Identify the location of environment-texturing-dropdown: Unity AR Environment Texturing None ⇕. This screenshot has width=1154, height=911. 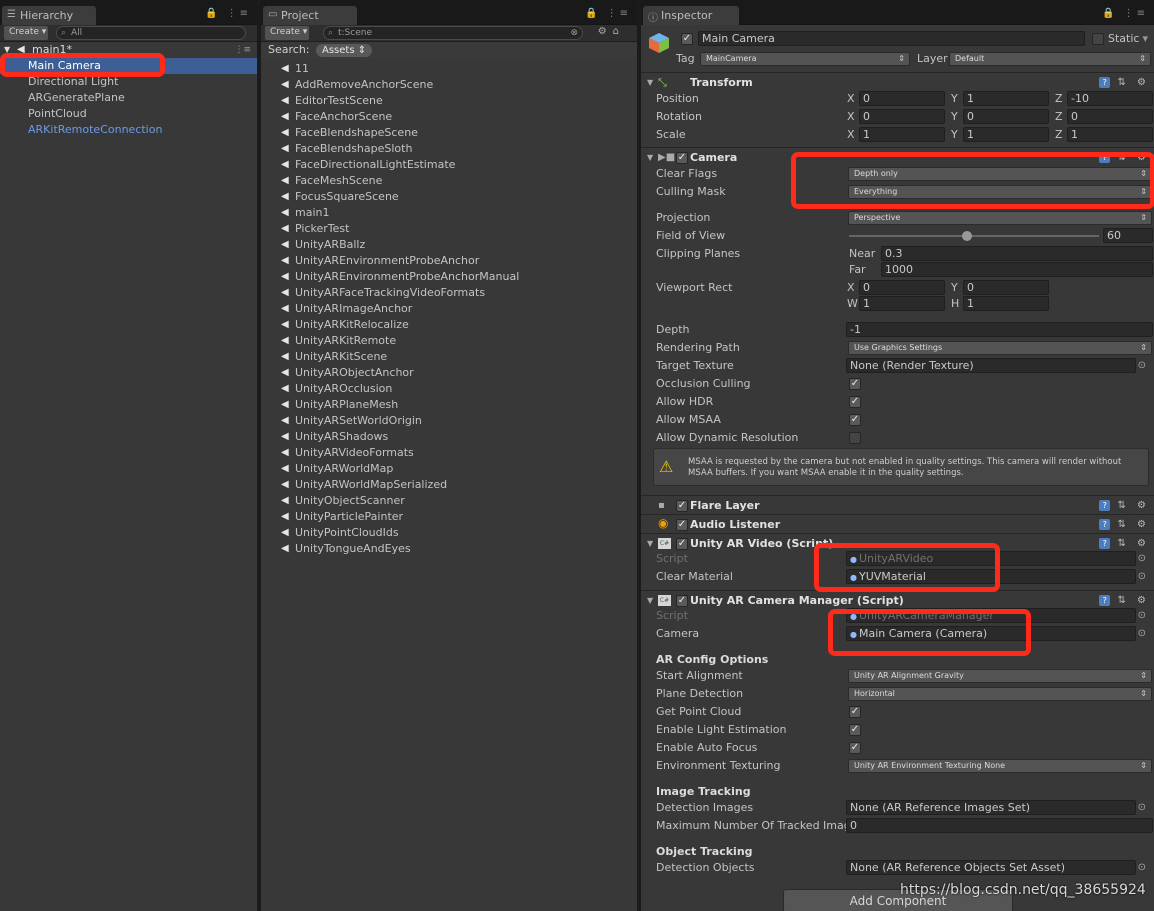
(1000, 766).